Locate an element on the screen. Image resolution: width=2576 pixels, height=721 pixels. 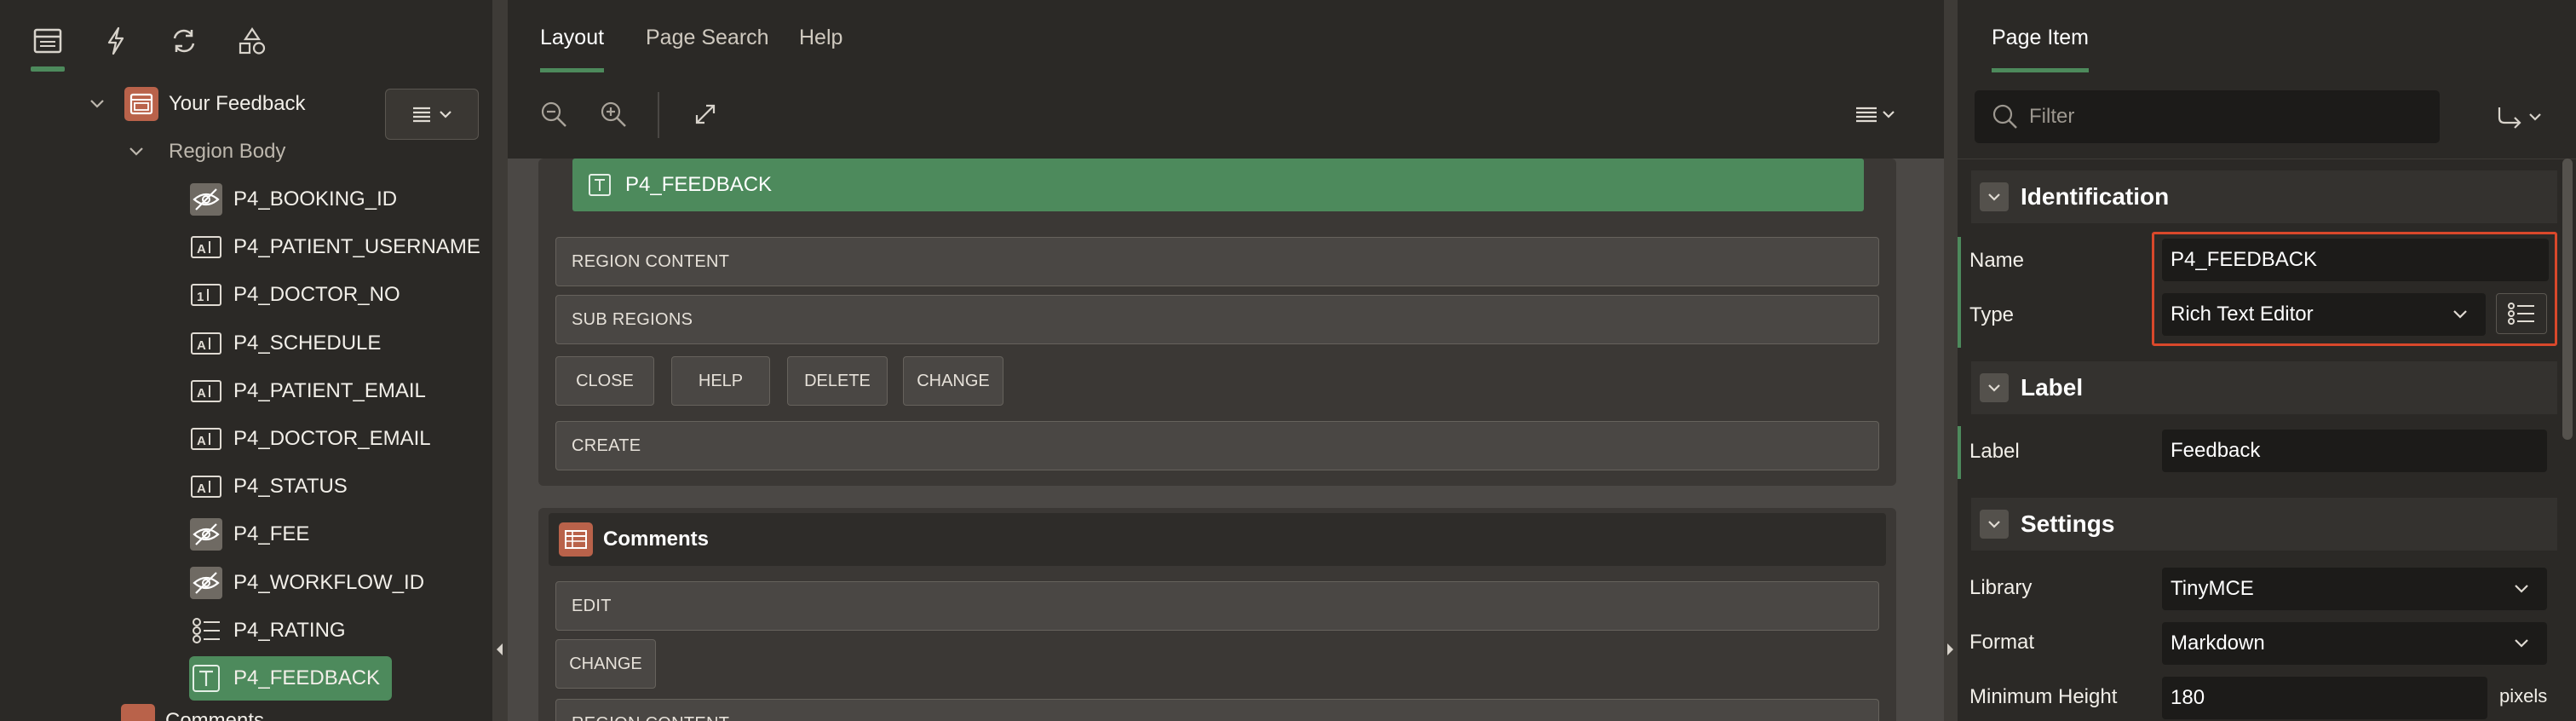
zoom-in-button is located at coordinates (614, 114).